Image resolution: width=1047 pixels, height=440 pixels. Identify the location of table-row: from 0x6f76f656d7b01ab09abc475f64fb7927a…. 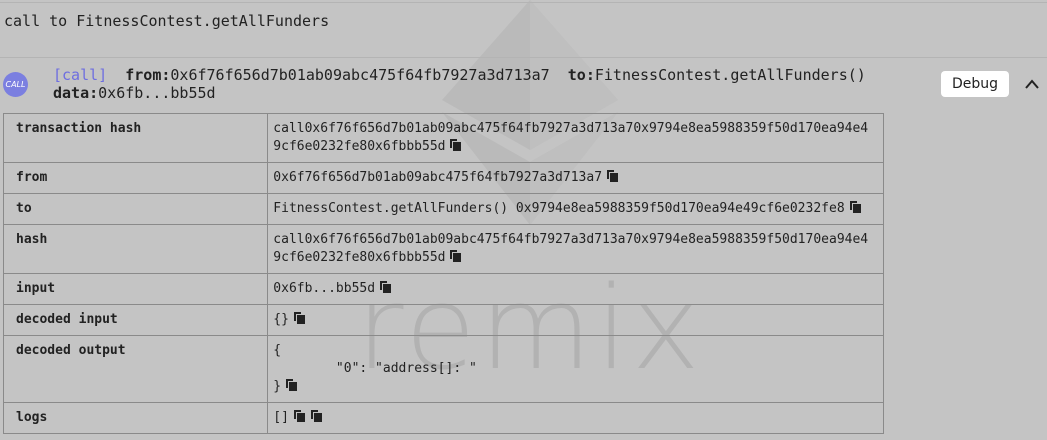
(443, 178).